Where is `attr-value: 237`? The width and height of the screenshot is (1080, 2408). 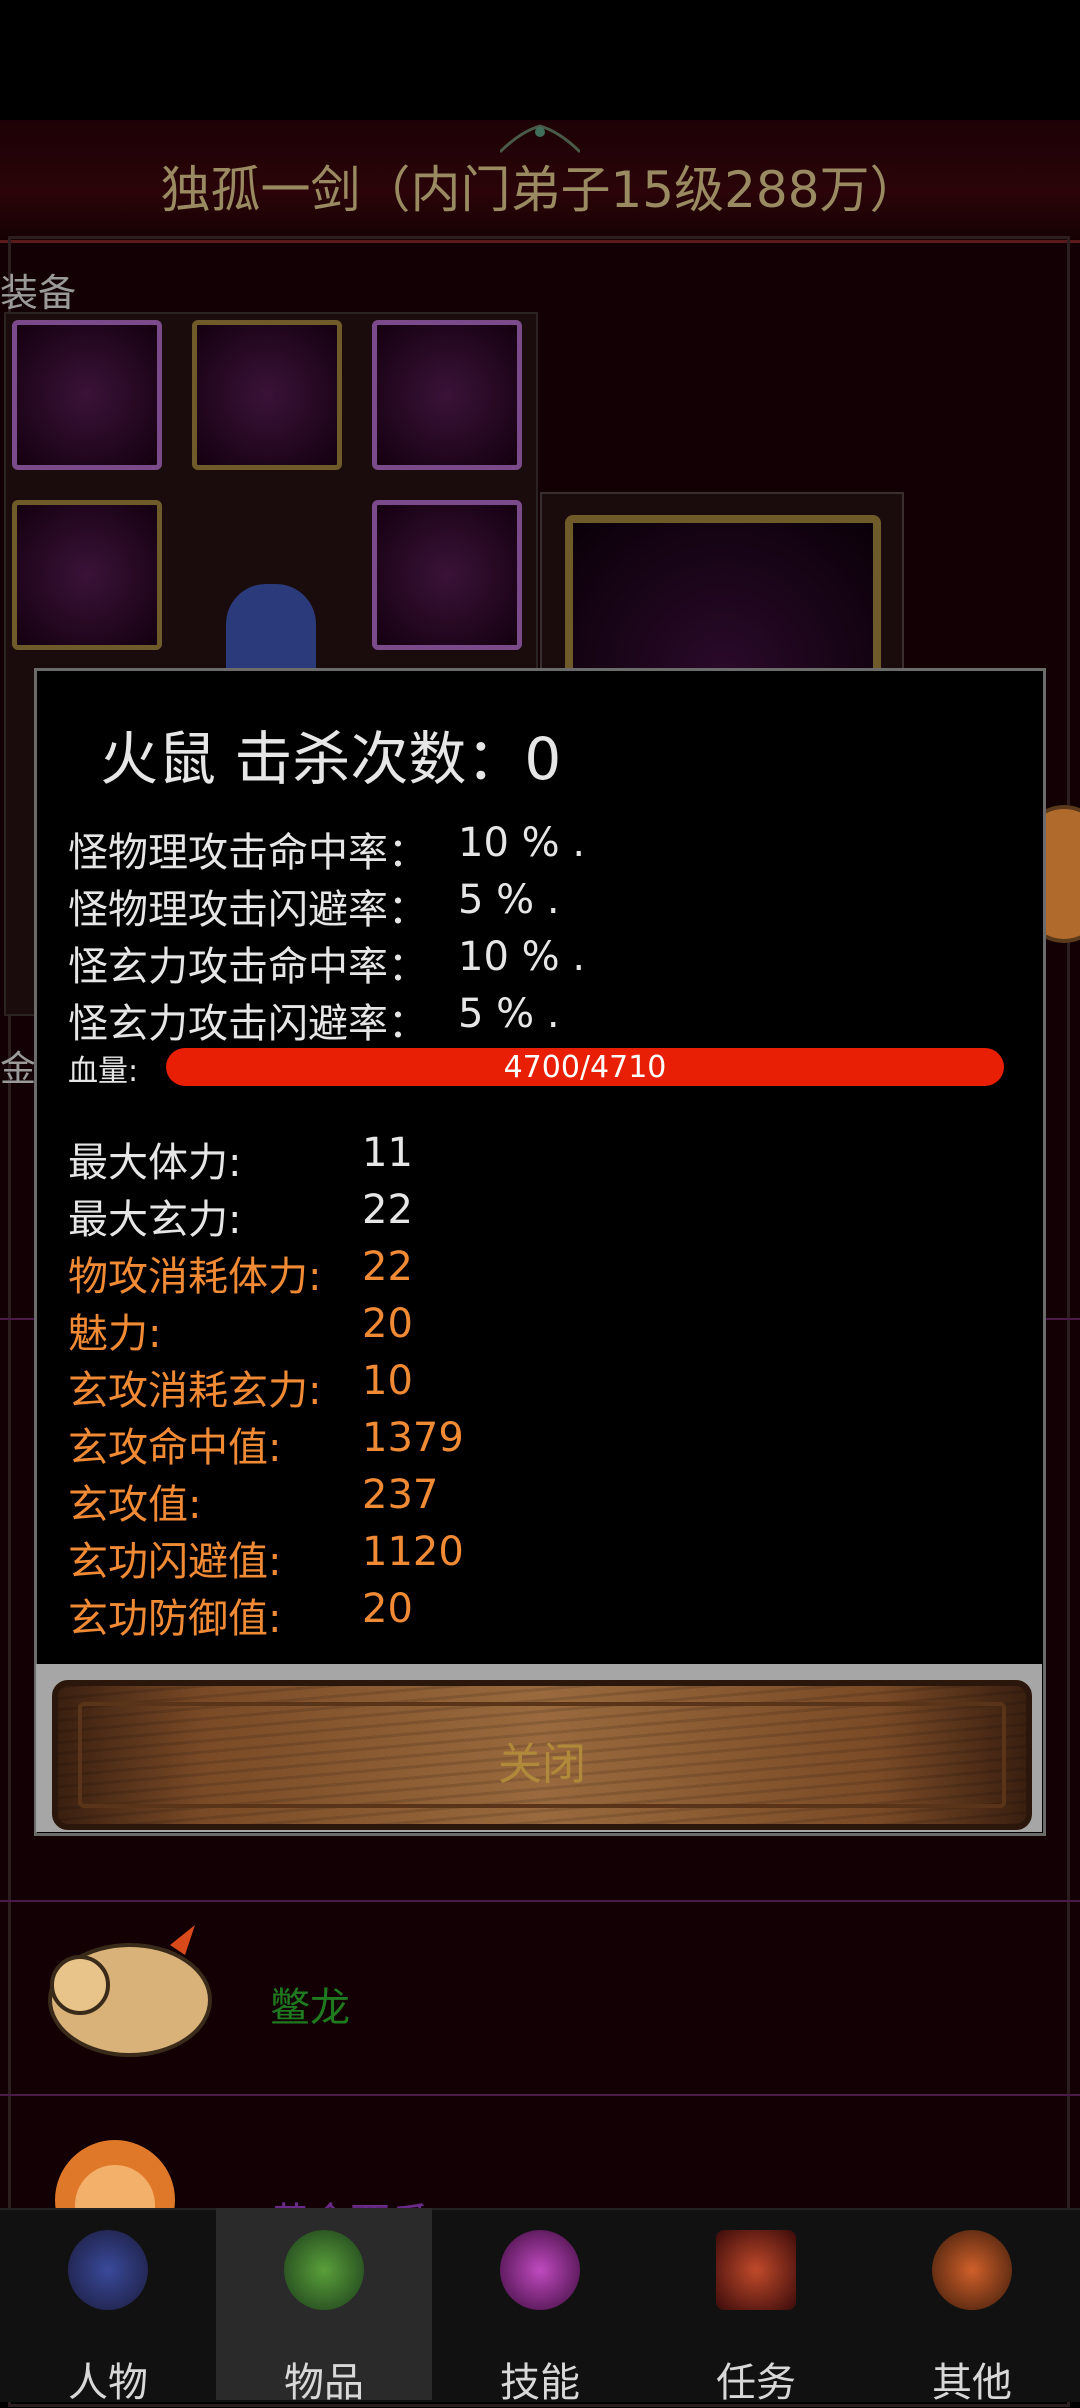
attr-value: 237 is located at coordinates (400, 1495).